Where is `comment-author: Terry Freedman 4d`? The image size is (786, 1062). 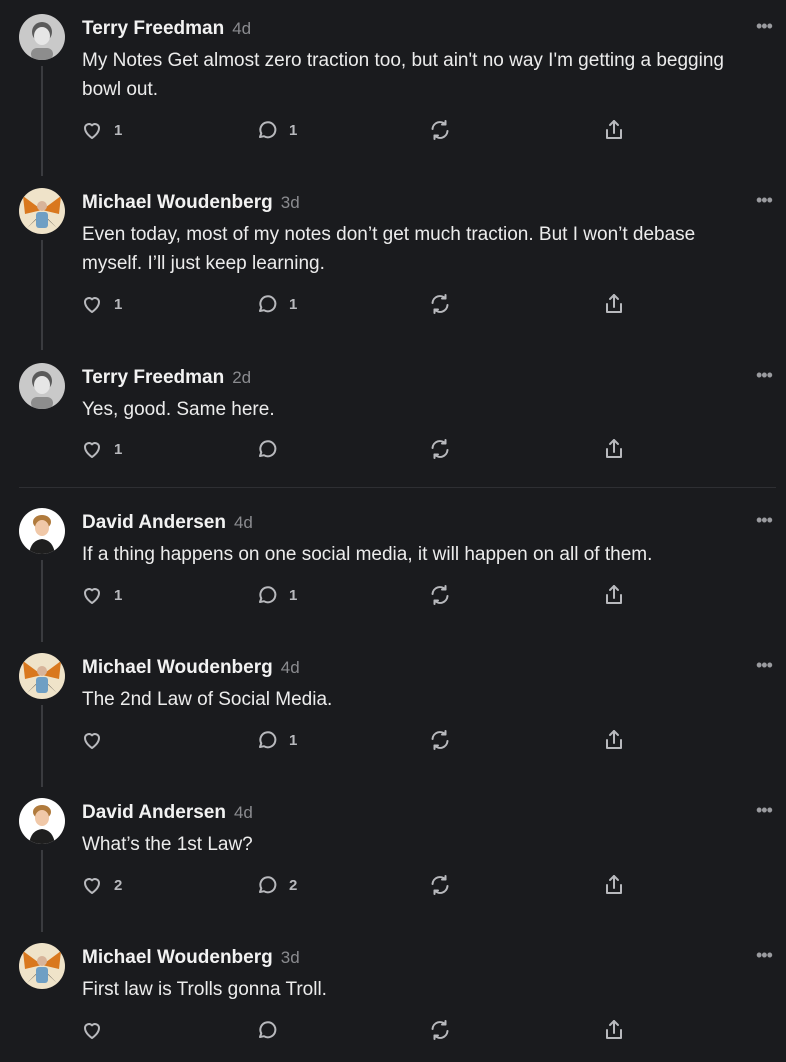 comment-author: Terry Freedman 4d is located at coordinates (166, 29).